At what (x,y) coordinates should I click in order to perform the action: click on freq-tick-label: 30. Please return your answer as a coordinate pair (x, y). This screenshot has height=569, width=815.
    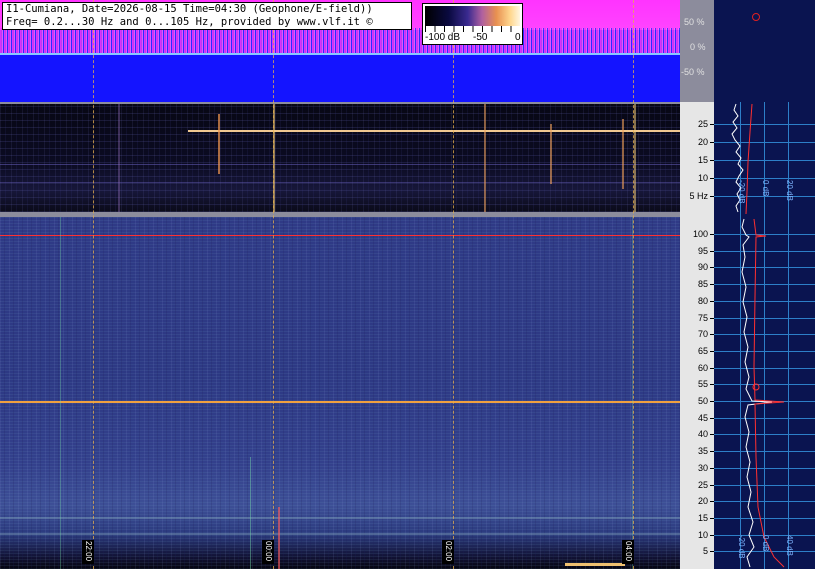
    Looking at the image, I should click on (702, 467).